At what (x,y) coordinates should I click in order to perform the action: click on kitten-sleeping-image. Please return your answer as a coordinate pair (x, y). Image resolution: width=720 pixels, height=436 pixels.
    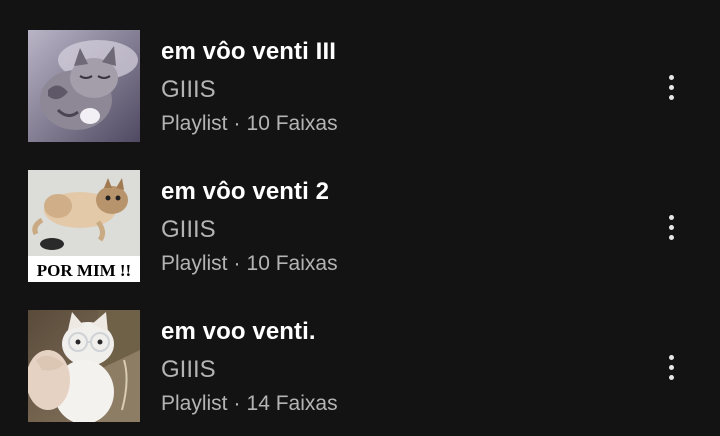
    Looking at the image, I should click on (84, 86).